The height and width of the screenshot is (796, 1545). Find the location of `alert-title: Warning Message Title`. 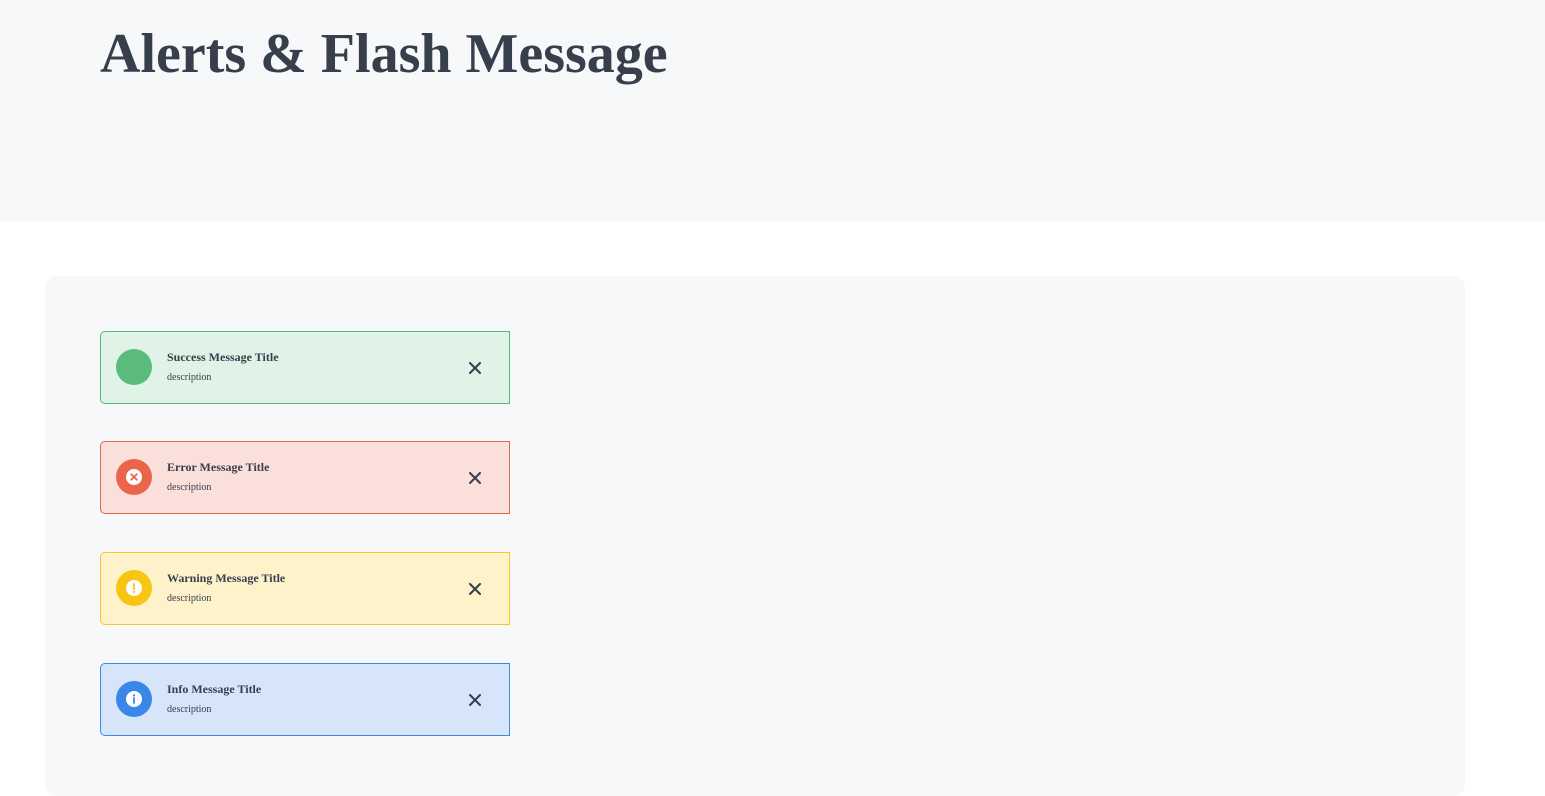

alert-title: Warning Message Title is located at coordinates (226, 578).